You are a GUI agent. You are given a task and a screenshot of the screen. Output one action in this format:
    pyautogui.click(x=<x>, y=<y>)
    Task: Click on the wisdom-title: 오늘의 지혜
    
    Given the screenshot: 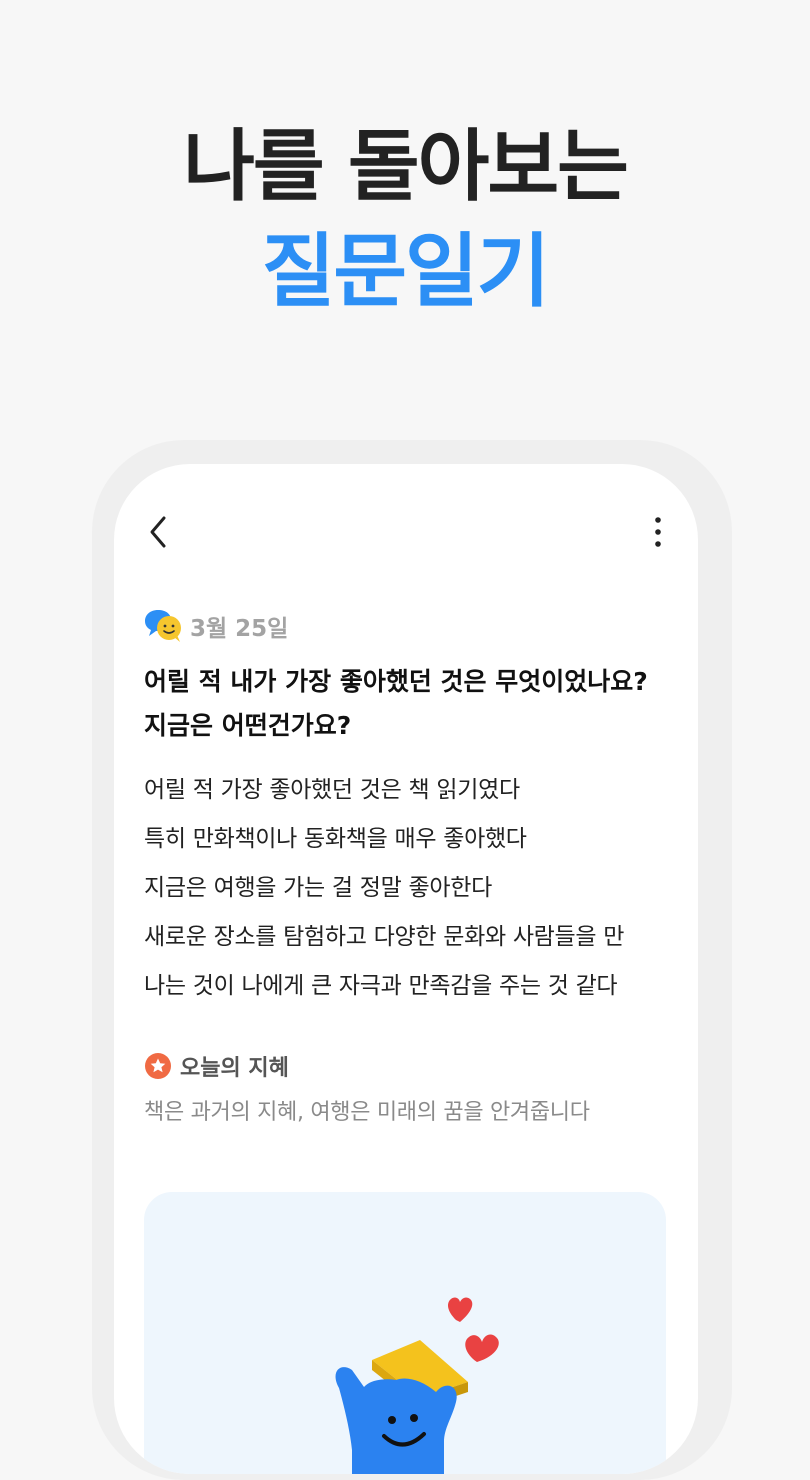 What is the action you would take?
    pyautogui.click(x=234, y=1068)
    